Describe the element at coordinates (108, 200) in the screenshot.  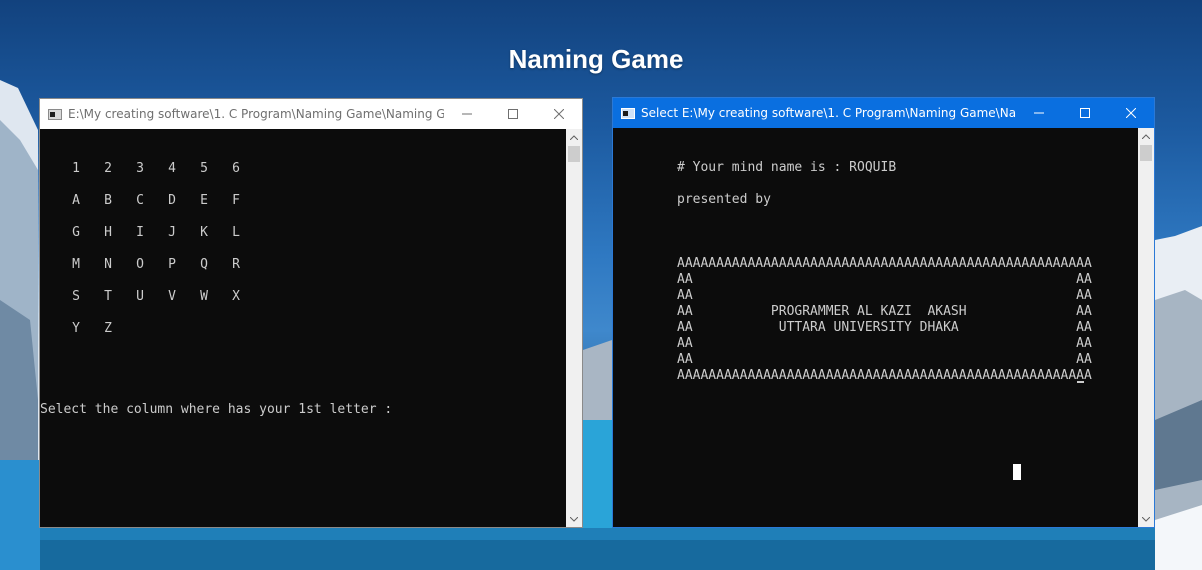
I see `letter-grid-cell: B` at that location.